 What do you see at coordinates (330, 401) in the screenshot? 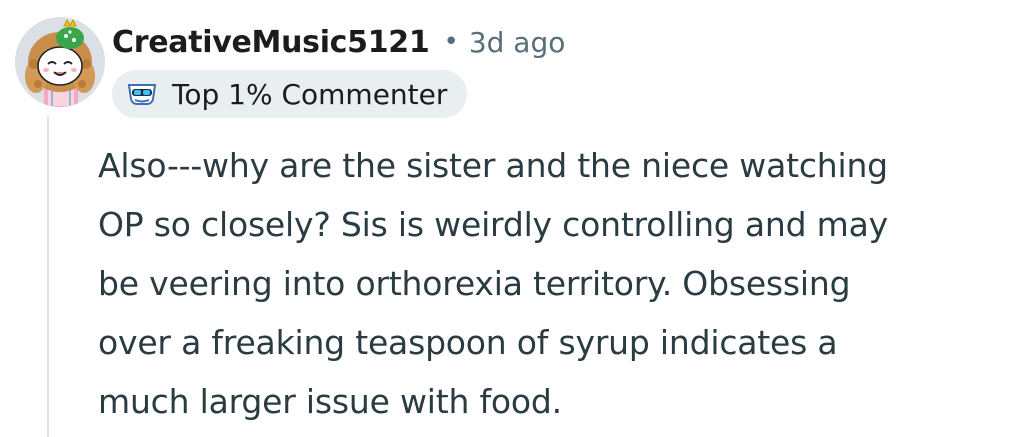
I see `comment-body-line: much larger issue with food.` at bounding box center [330, 401].